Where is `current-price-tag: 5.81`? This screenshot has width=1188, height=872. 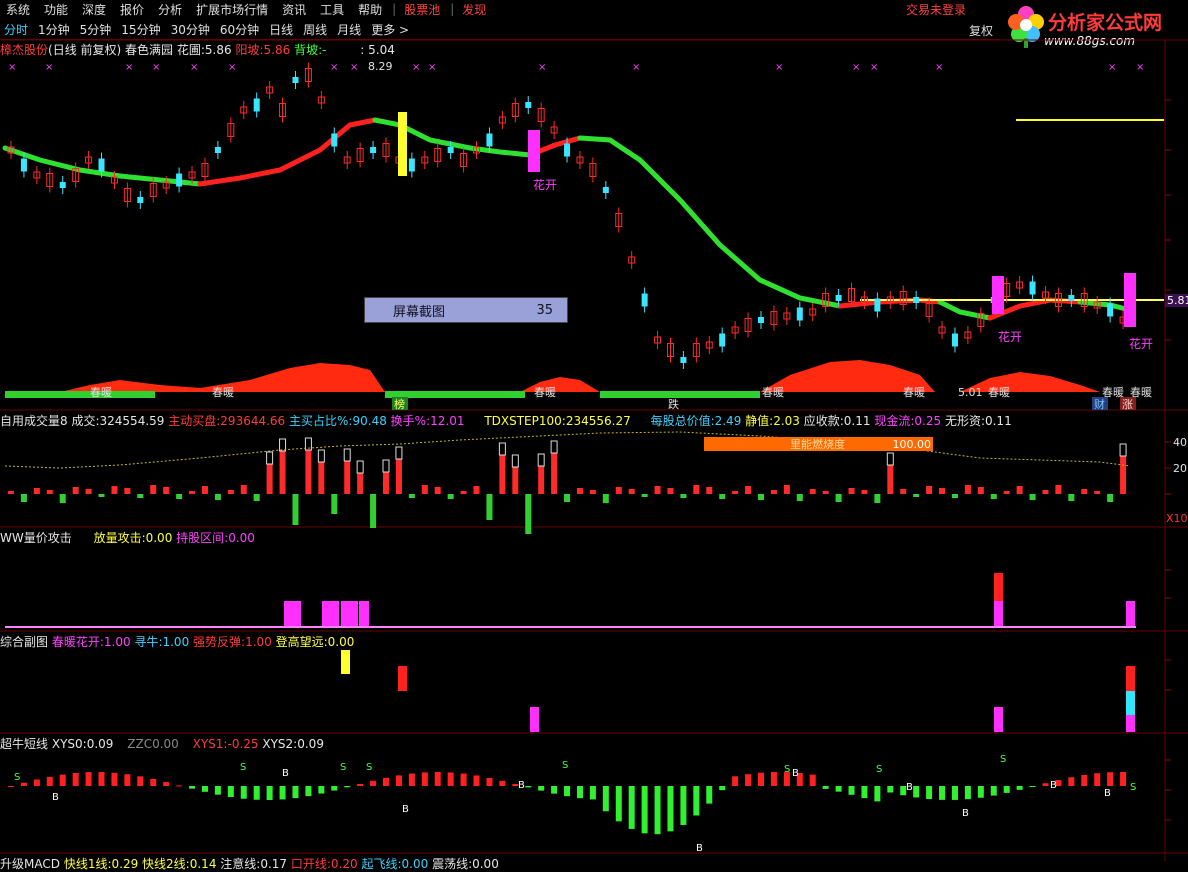
current-price-tag: 5.81 is located at coordinates (1176, 300).